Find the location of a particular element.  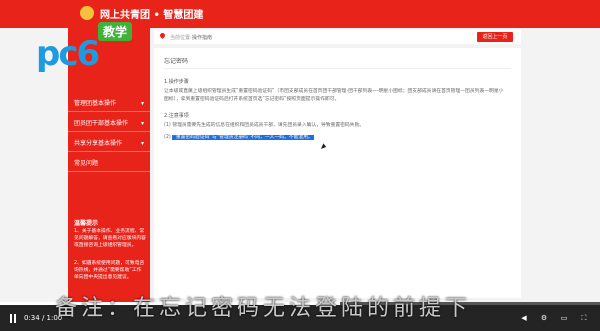

right-background is located at coordinates (562, 165).